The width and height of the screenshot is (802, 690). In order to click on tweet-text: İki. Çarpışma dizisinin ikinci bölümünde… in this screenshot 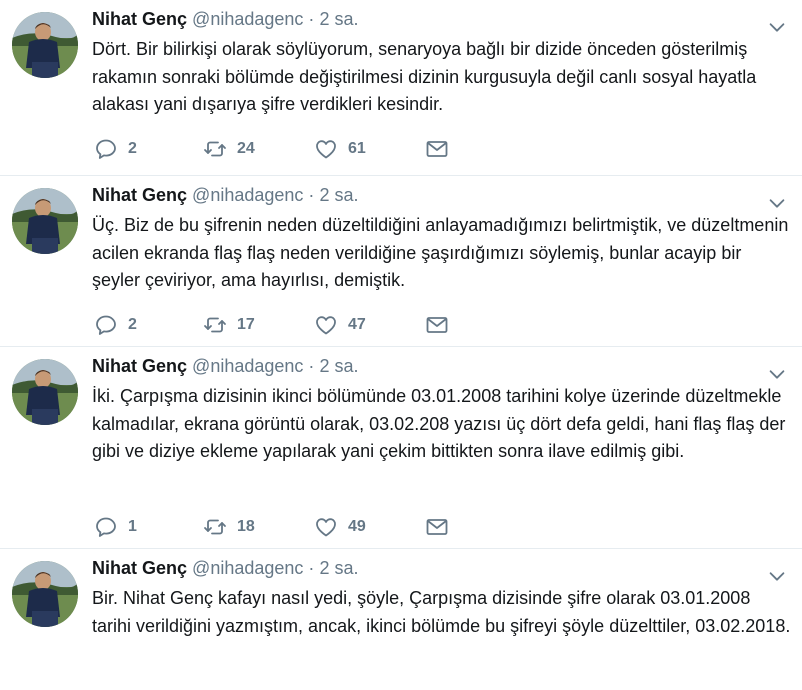, I will do `click(439, 423)`.